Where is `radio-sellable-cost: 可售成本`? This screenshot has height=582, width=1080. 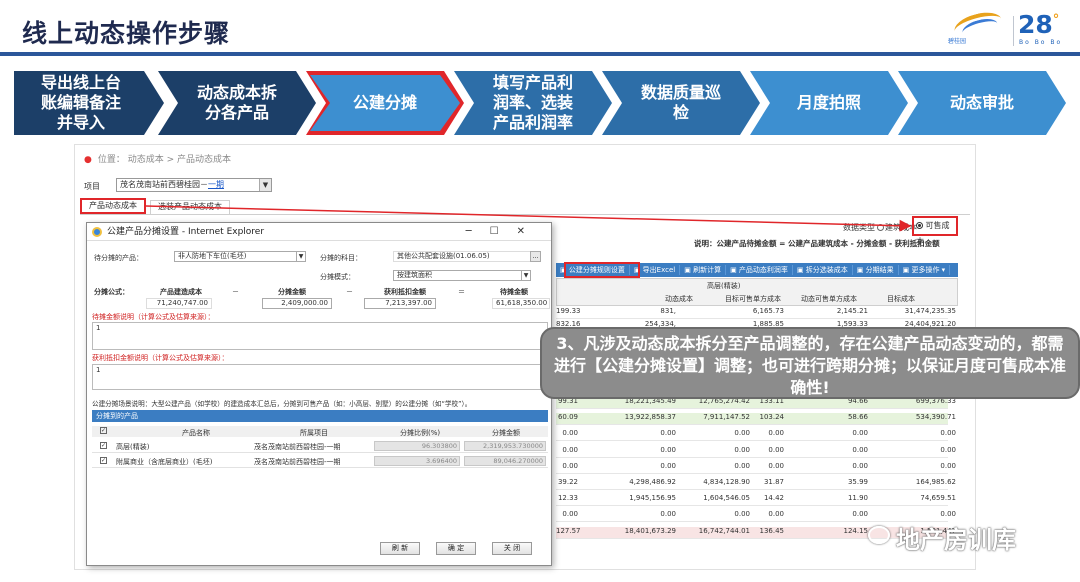 radio-sellable-cost: 可售成本 is located at coordinates (935, 231).